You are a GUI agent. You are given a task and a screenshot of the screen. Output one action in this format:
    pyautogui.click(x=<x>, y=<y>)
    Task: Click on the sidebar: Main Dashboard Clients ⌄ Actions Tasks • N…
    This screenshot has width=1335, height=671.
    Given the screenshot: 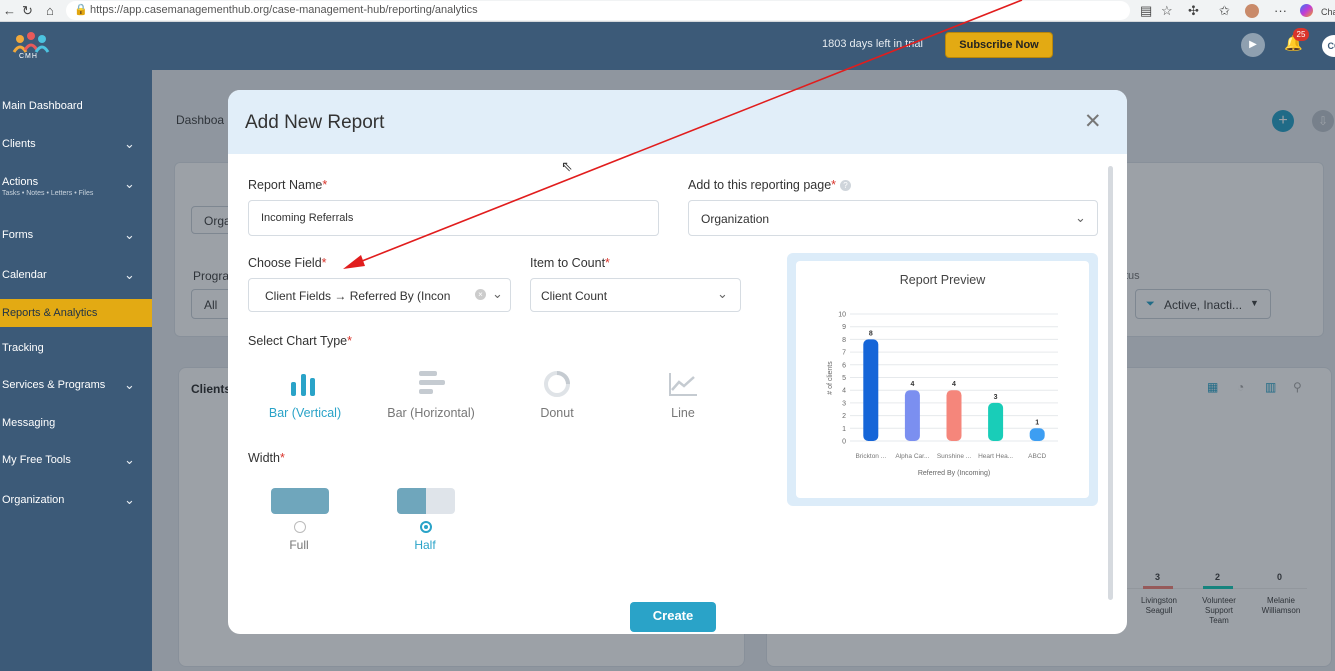 What is the action you would take?
    pyautogui.click(x=76, y=370)
    